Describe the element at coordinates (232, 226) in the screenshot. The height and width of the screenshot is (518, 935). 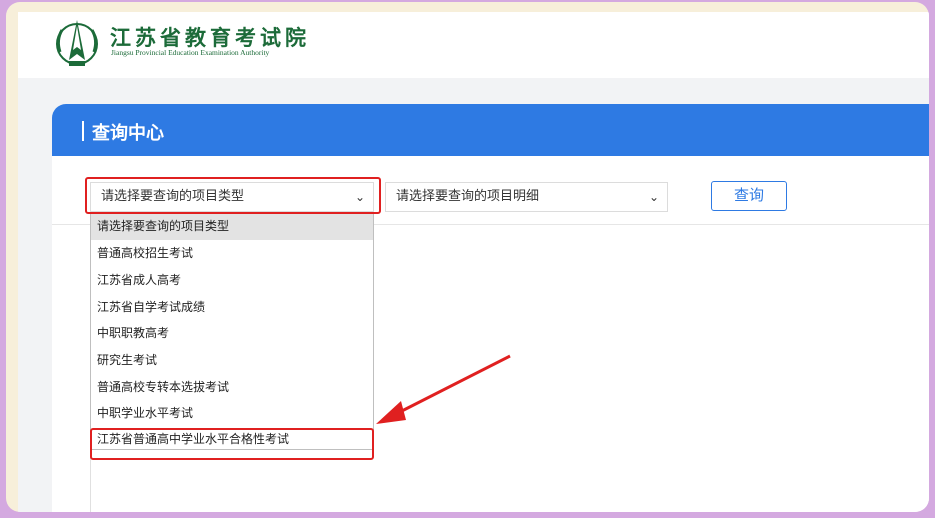
I see `dropdown-option: 请选择要查询的项目类型` at that location.